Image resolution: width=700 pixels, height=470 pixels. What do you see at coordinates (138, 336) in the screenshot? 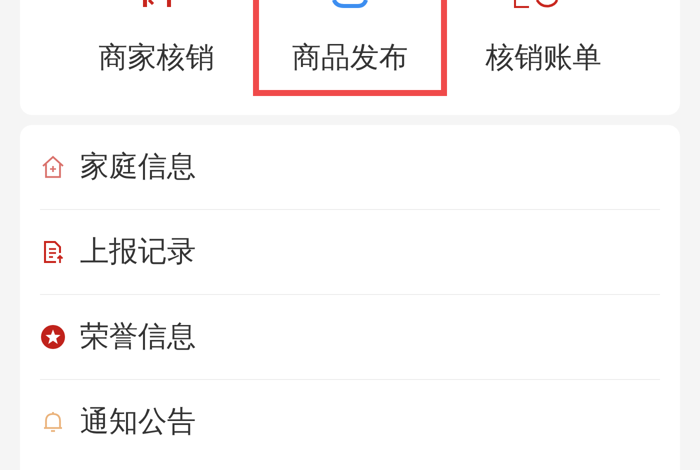
I see `menu-label: 荣誉信息` at bounding box center [138, 336].